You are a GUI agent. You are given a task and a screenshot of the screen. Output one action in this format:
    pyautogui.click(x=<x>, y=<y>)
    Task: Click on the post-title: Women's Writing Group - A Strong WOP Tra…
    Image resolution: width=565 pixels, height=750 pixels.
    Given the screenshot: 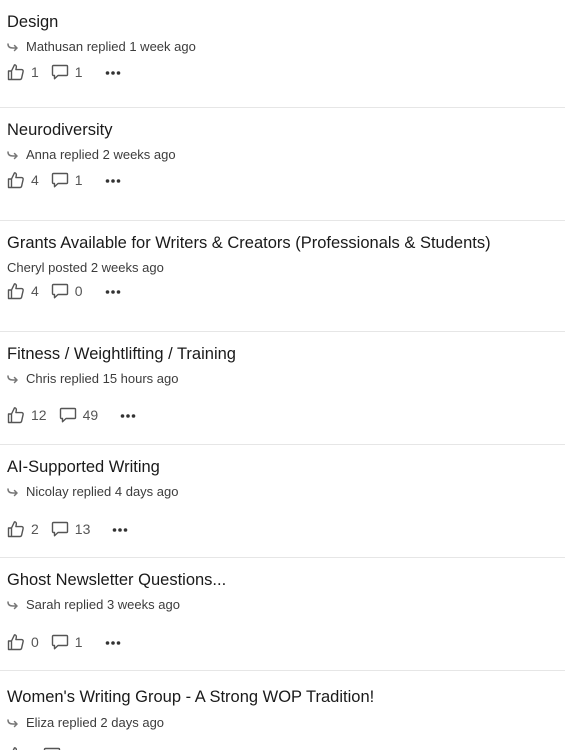 What is the action you would take?
    pyautogui.click(x=190, y=697)
    